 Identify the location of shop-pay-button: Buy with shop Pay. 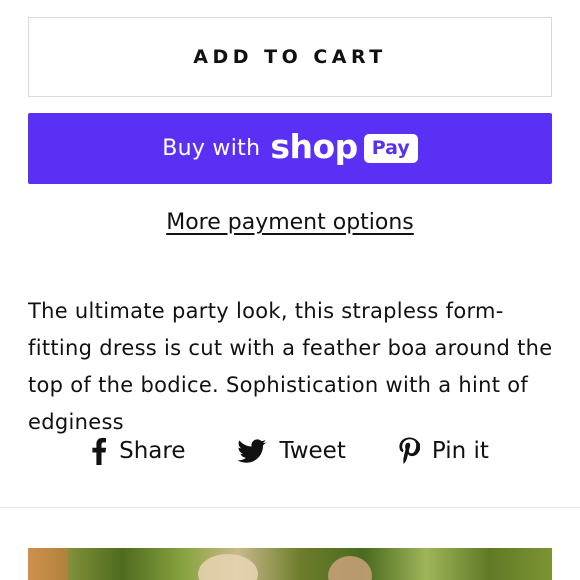
(290, 148).